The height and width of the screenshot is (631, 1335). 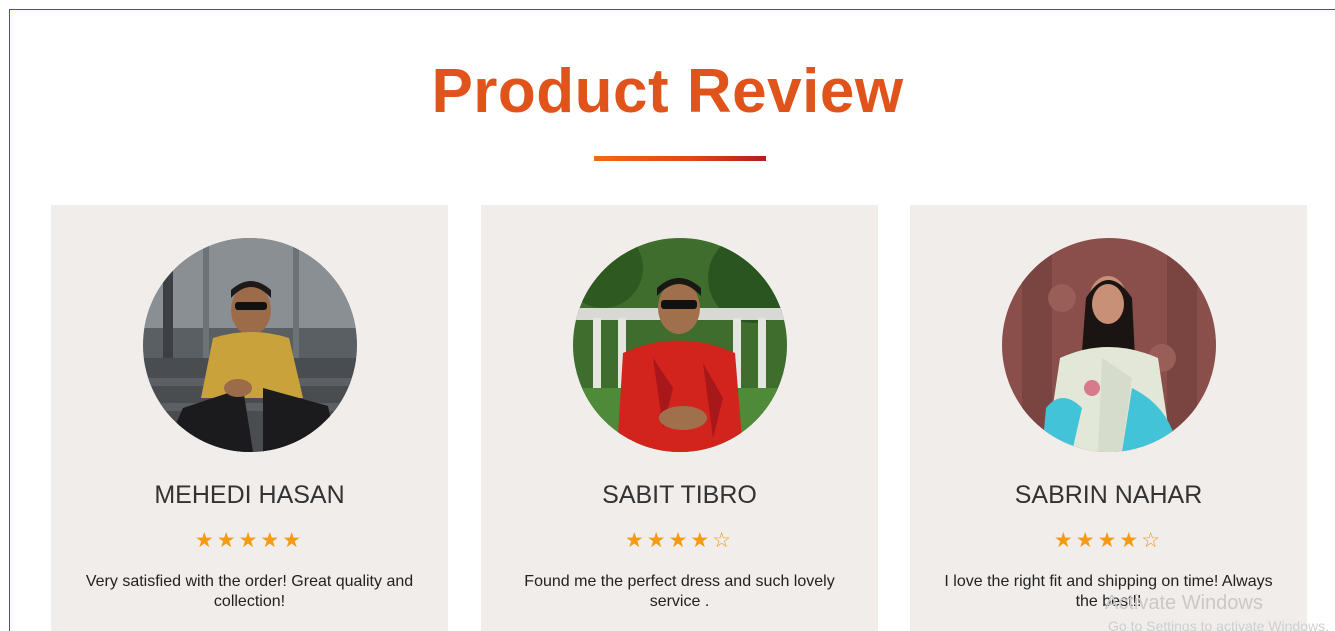 What do you see at coordinates (249, 540) in the screenshot?
I see `star-rating-icon: ★★★★★` at bounding box center [249, 540].